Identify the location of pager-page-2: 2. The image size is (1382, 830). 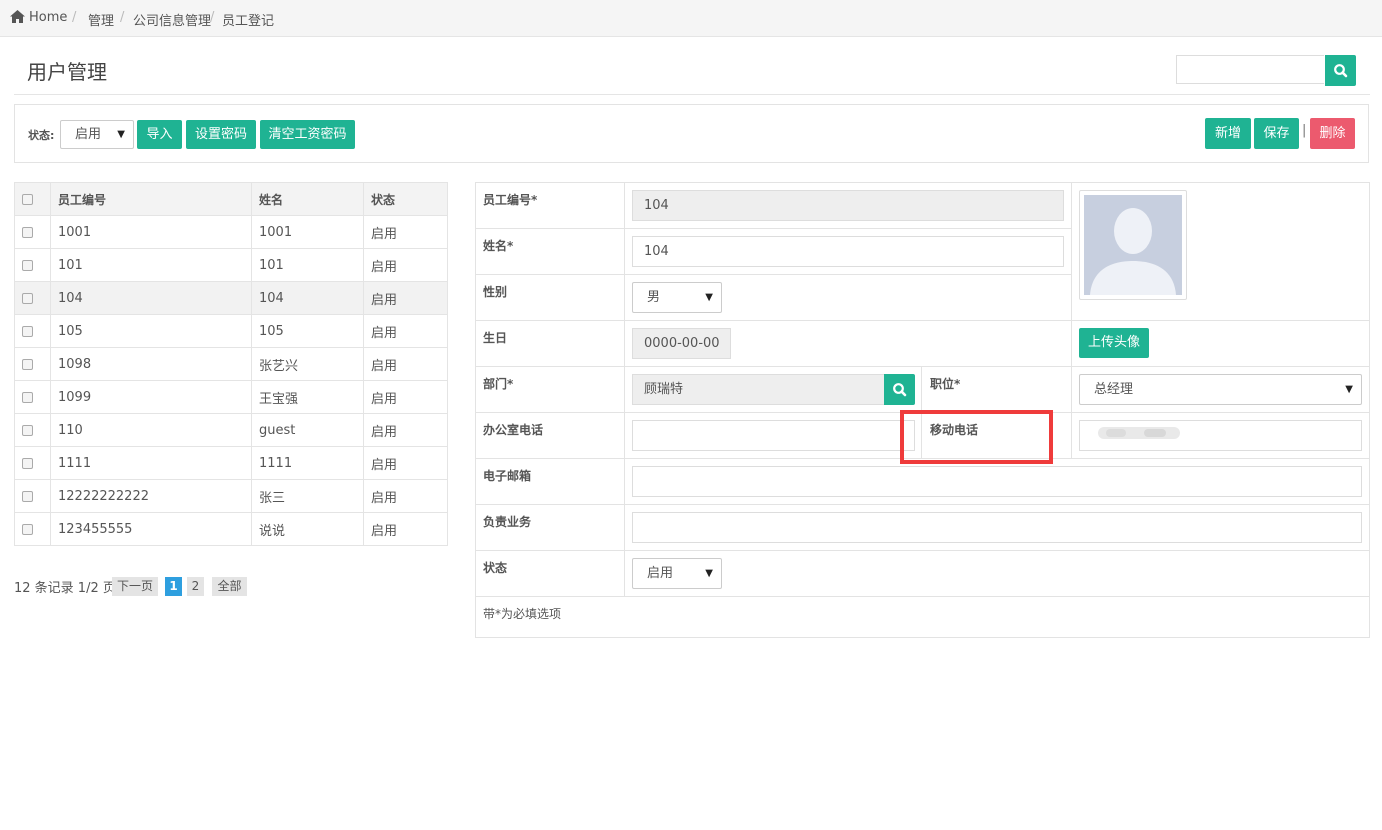
(195, 586).